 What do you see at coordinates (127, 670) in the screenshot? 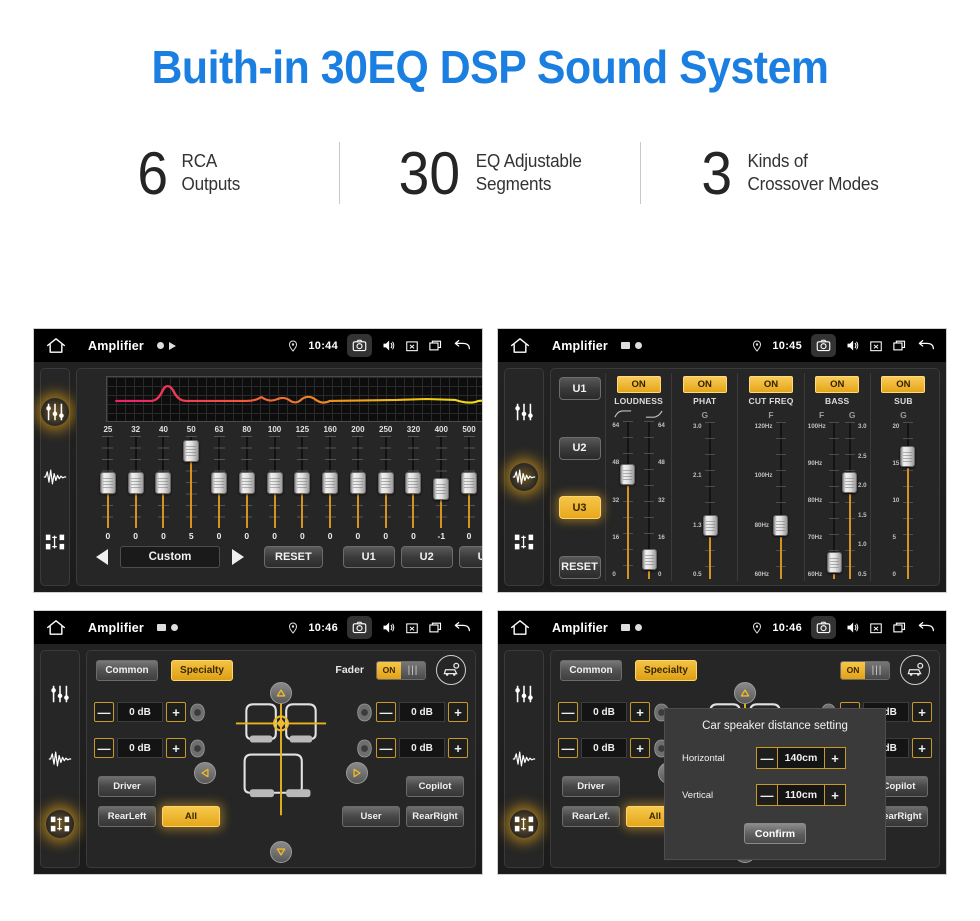
I see `tab-common: Common` at bounding box center [127, 670].